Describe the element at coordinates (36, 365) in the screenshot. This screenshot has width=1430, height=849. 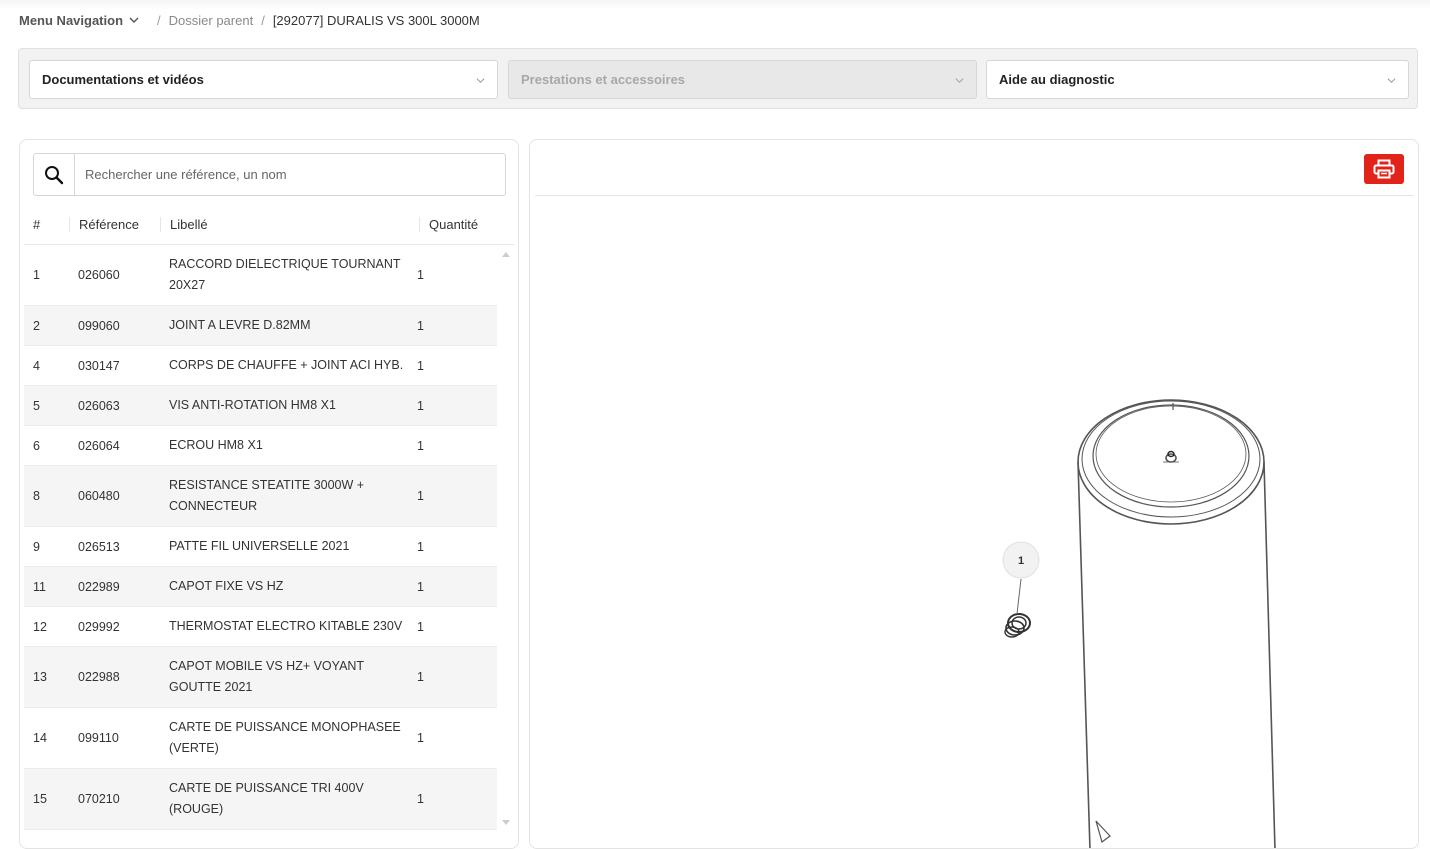
I see `row-num: 4` at that location.